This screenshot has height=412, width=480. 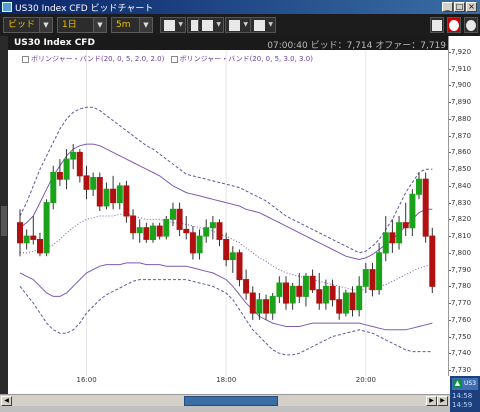 I want to click on candle-icon, so click(x=234, y=25).